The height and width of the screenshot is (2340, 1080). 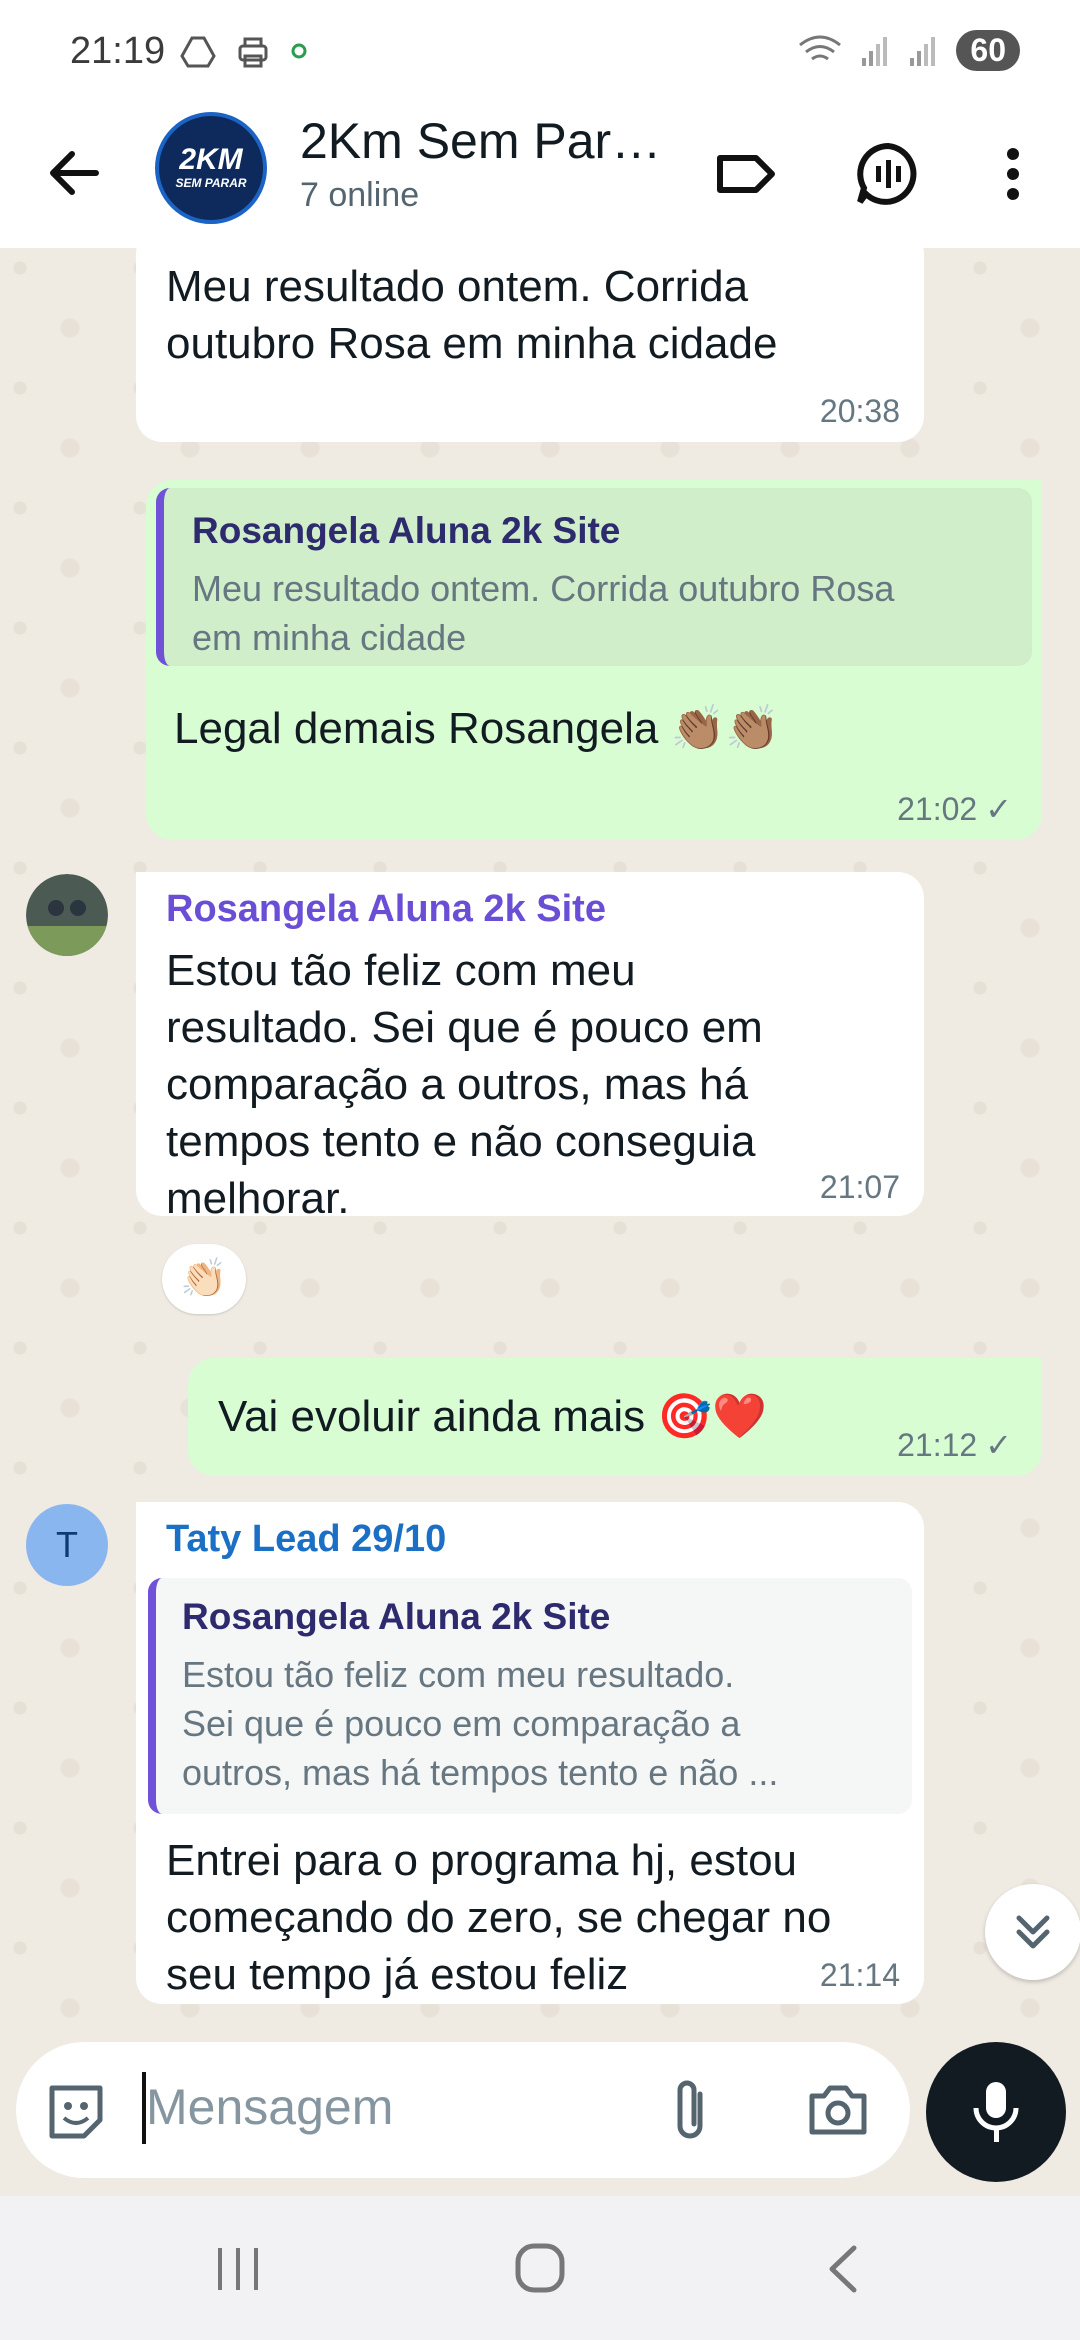 I want to click on message-time: 20:38, so click(x=859, y=411).